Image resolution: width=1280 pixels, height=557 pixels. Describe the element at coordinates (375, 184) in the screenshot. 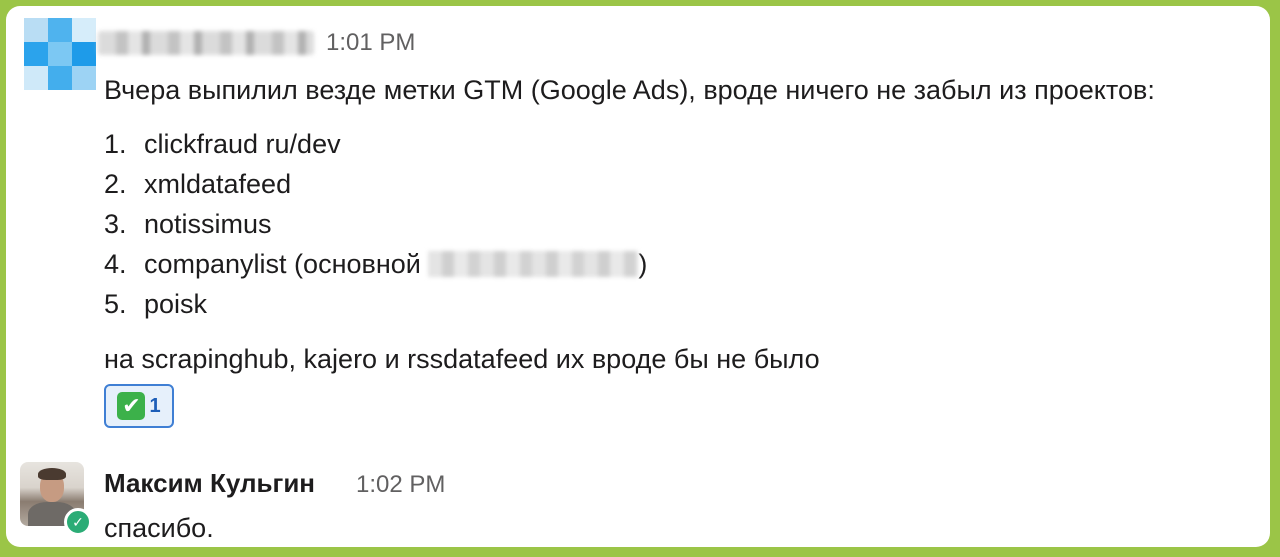

I see `list-item: 2. xmldatafeed` at that location.